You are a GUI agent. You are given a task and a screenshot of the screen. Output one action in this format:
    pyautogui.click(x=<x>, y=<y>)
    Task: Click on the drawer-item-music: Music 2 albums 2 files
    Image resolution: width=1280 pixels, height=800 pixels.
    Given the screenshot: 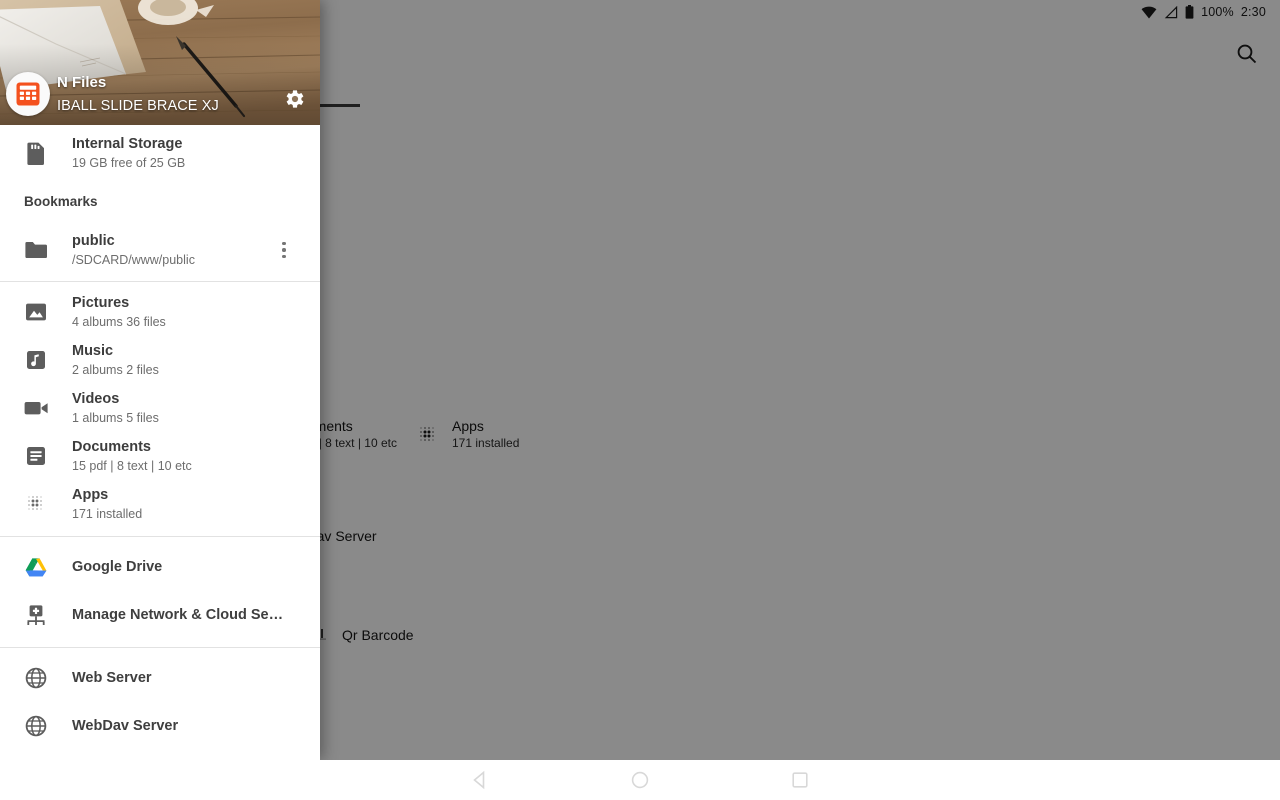 What is the action you would take?
    pyautogui.click(x=160, y=360)
    